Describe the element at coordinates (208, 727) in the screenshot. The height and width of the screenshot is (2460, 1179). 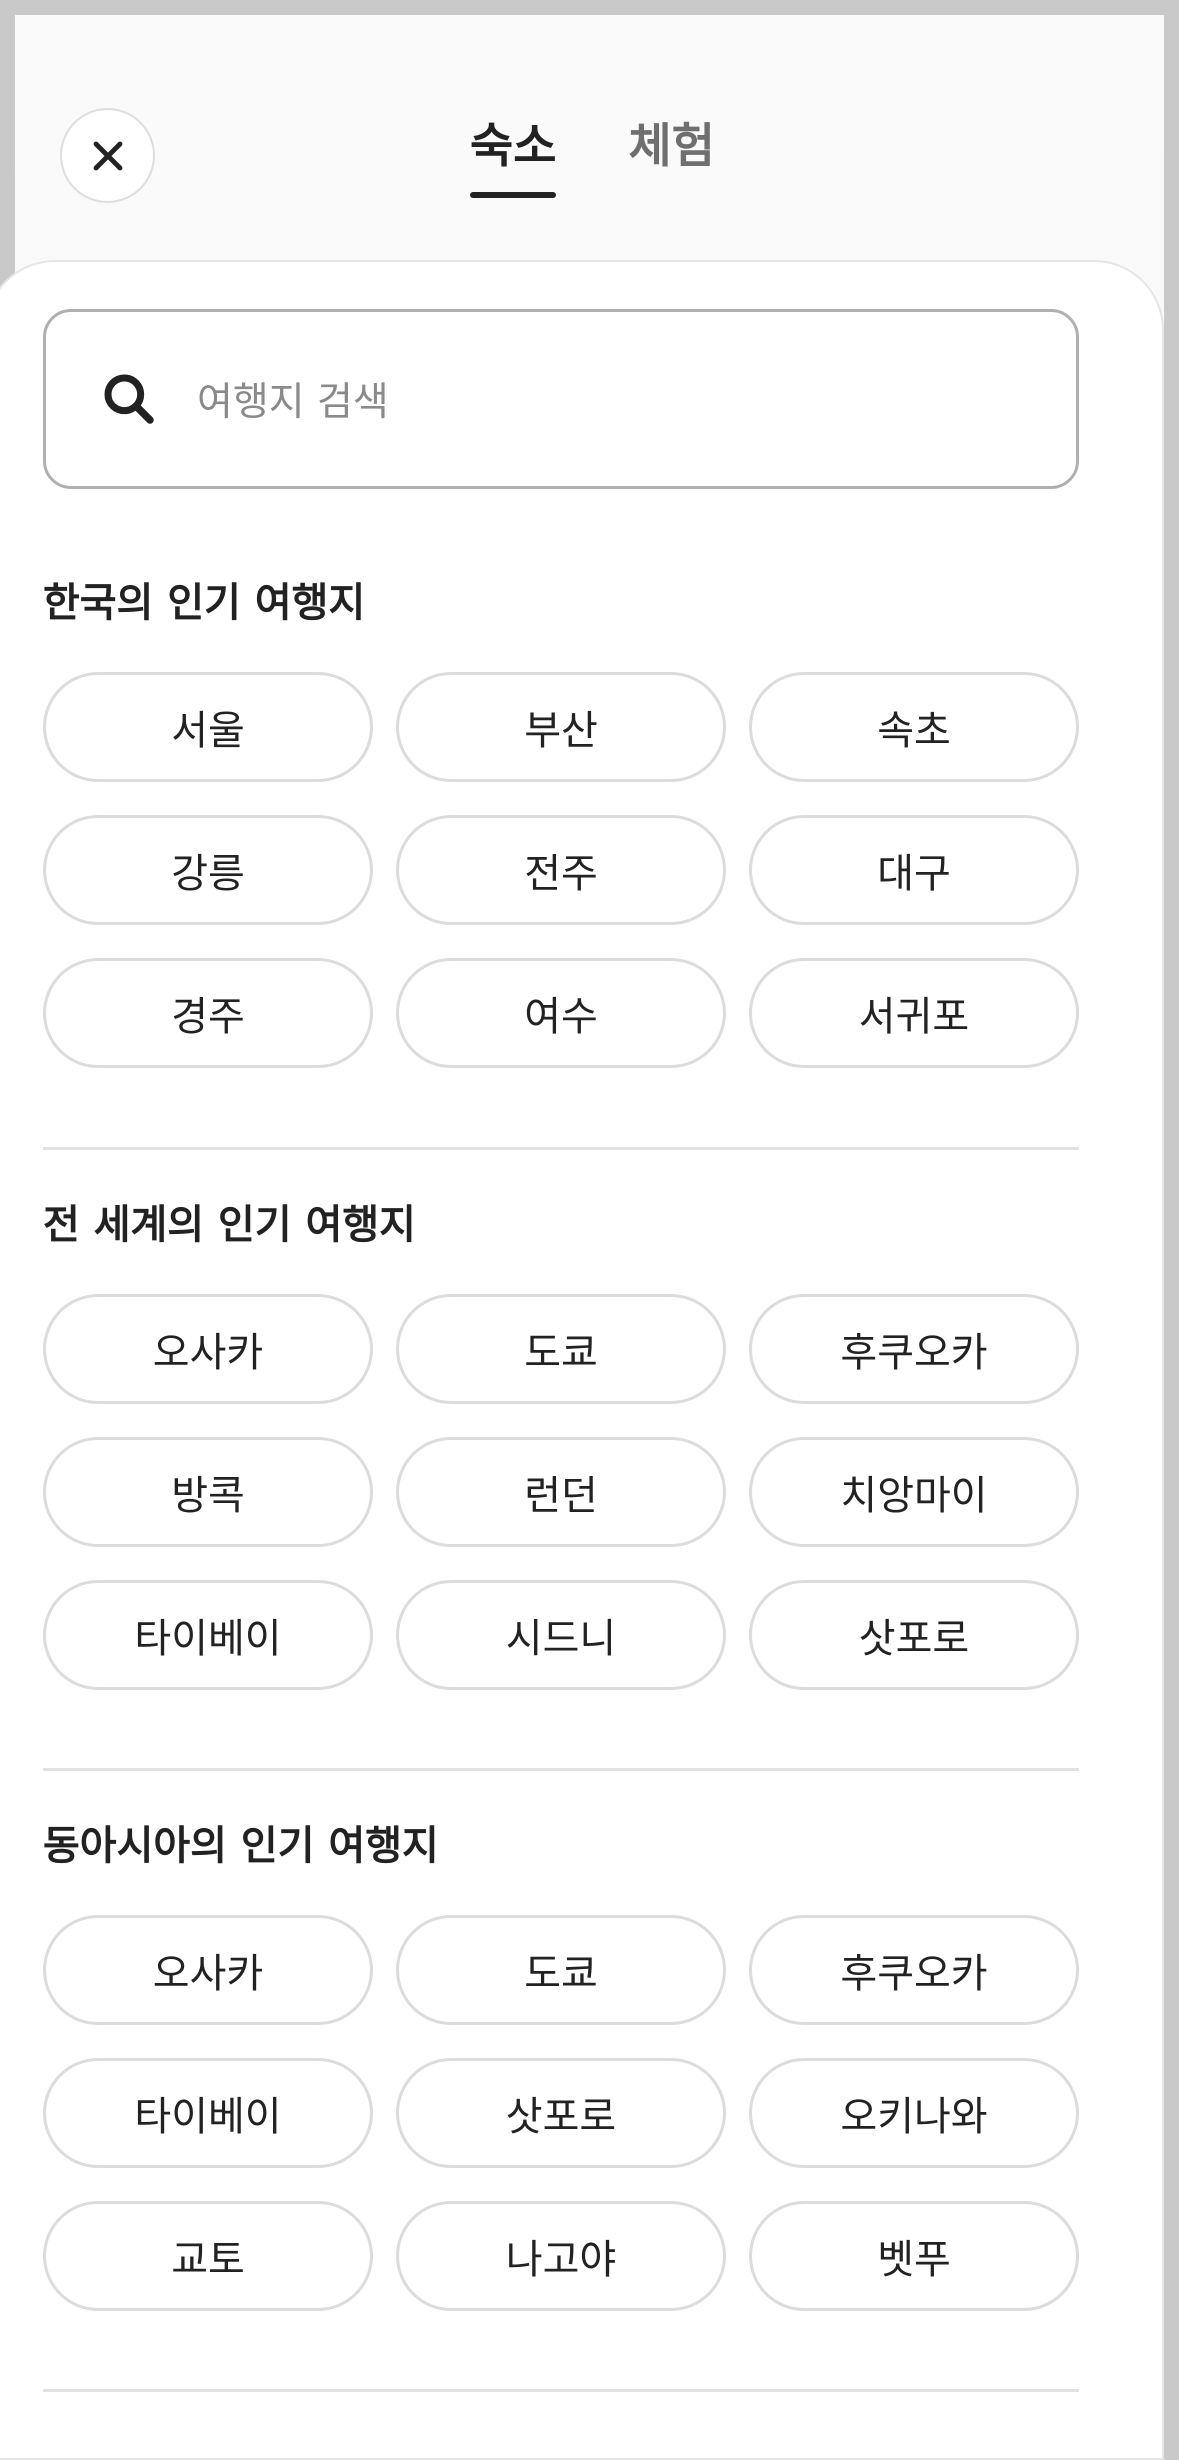
I see `destination-chip: 서울` at that location.